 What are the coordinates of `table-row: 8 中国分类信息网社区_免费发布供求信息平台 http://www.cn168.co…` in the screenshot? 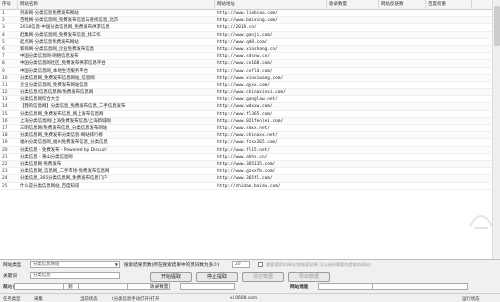 It's located at (250, 64).